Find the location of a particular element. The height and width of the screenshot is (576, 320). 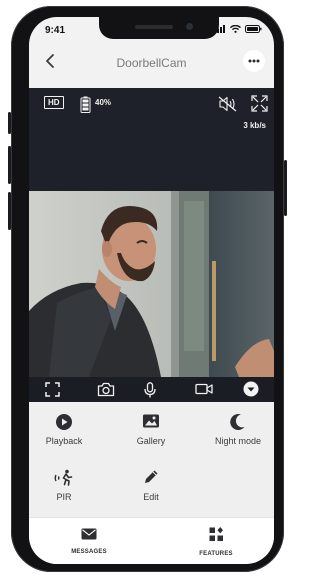

page-title: DoorbellCam is located at coordinates (151, 63).